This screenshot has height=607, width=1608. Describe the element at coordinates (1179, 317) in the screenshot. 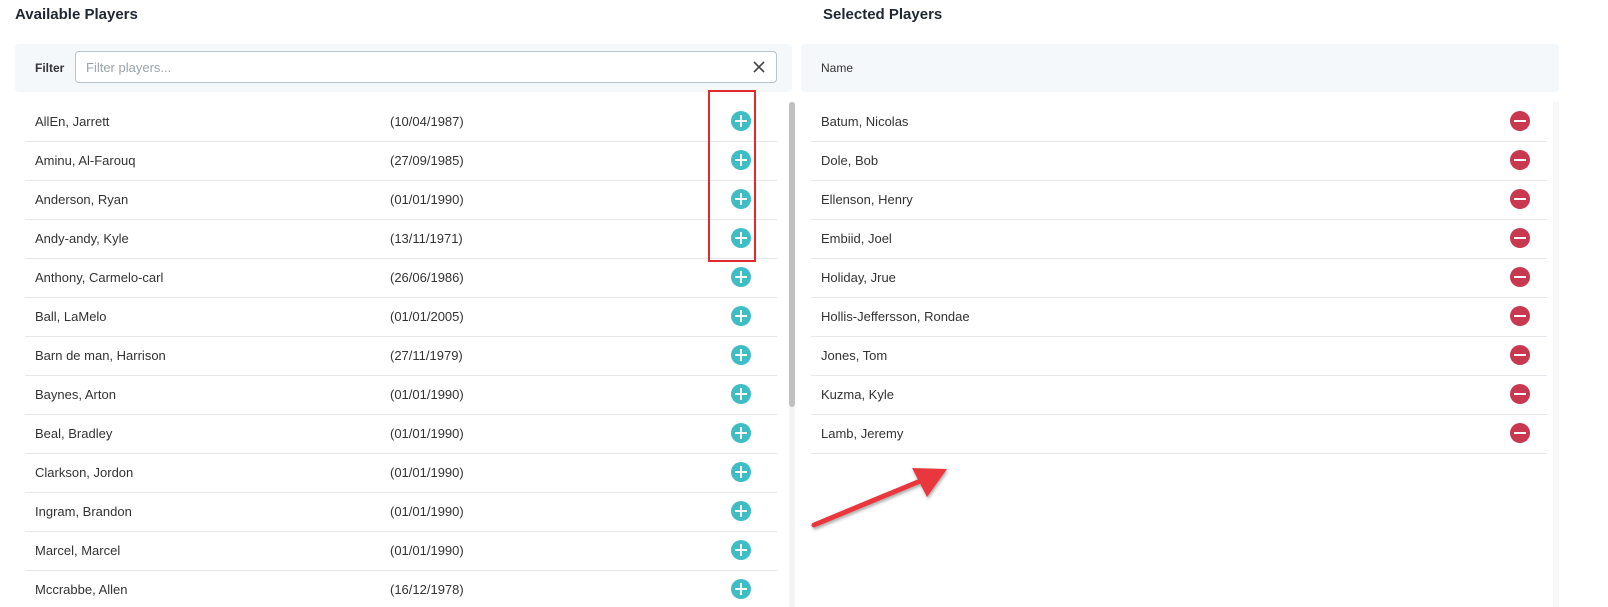

I see `selected-player-row: Hollis-Jeffersson, Rondae` at that location.